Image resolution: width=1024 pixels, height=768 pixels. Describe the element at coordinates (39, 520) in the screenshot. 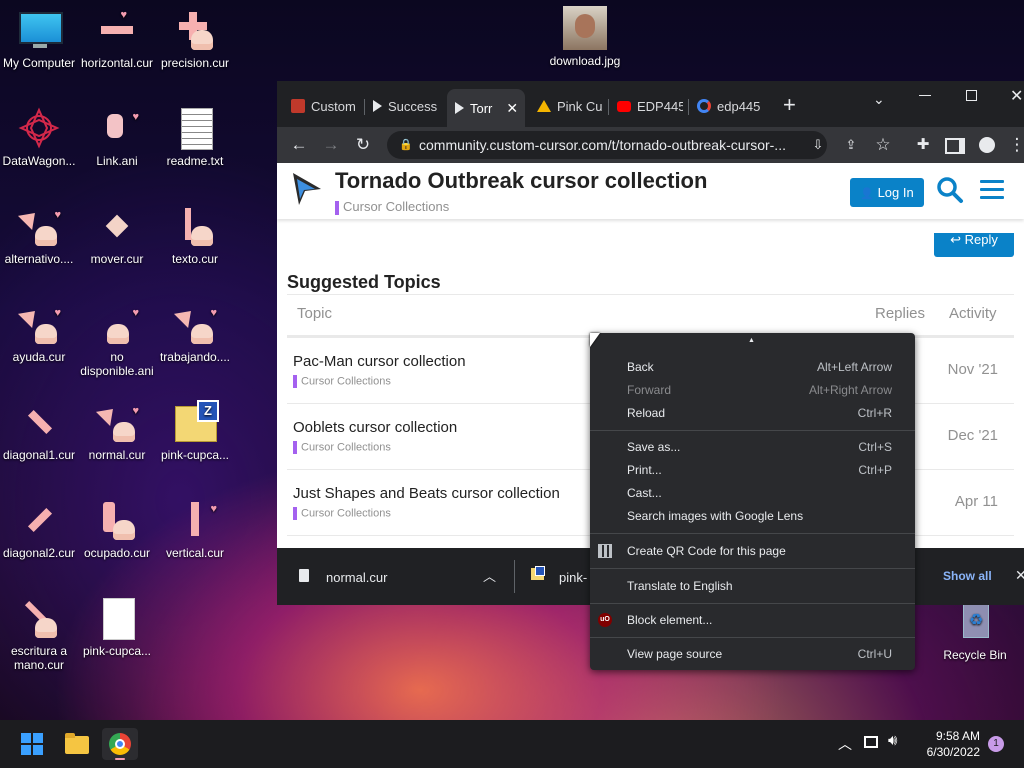

I see `diagonal-resize-icon` at that location.